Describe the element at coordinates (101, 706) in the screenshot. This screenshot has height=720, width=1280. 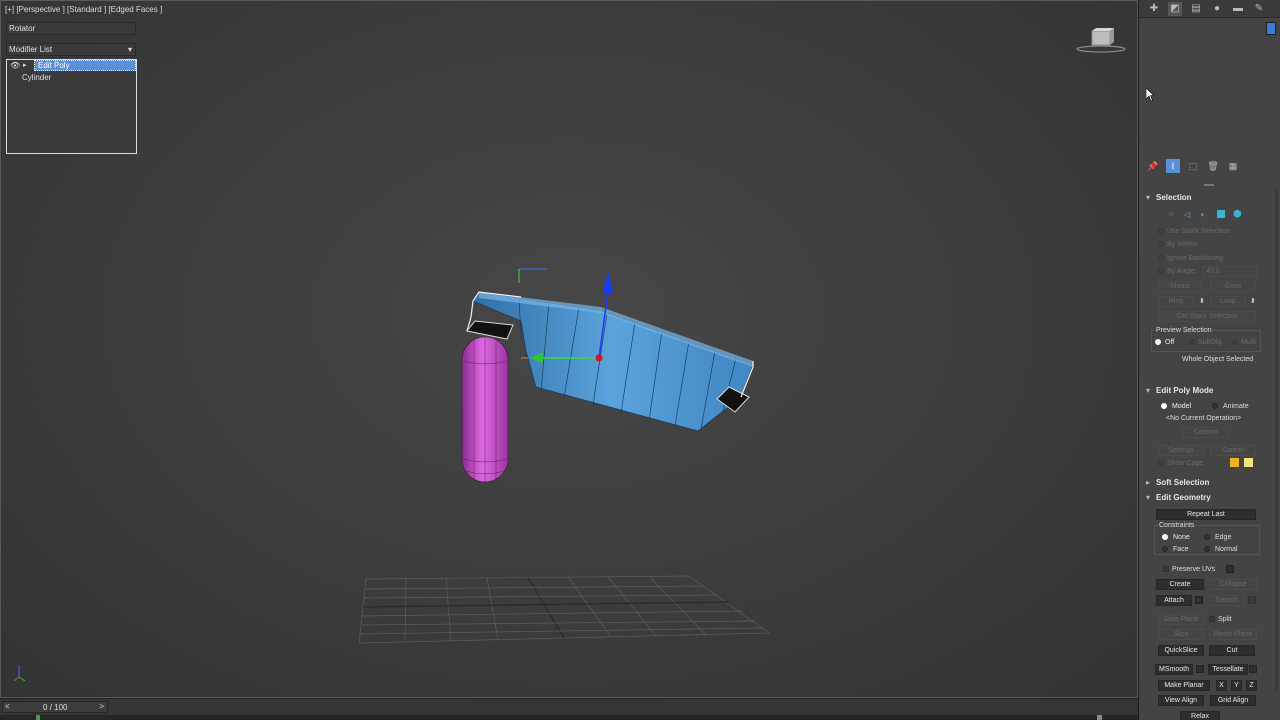
I see `next-frame-button: >` at that location.